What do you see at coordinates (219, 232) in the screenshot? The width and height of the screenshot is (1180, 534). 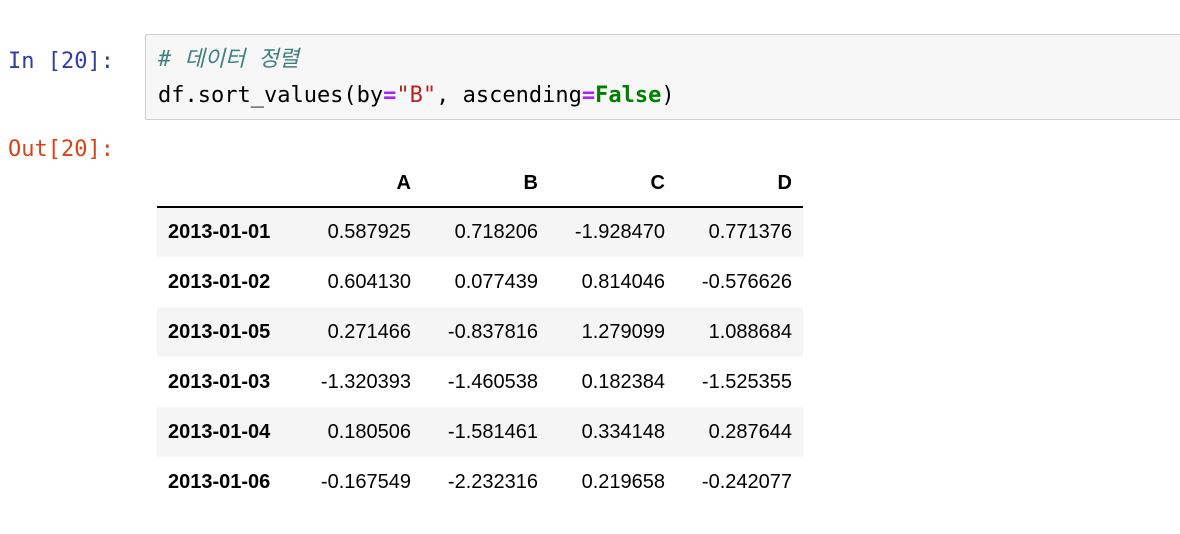 I see `row-index: 2013-01-01` at bounding box center [219, 232].